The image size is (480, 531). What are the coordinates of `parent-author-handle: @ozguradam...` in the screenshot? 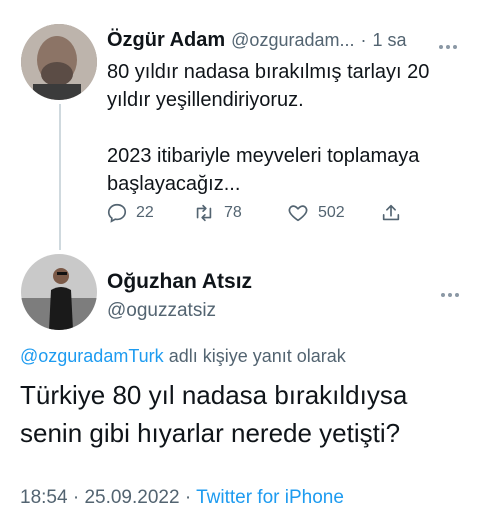 It's located at (292, 40).